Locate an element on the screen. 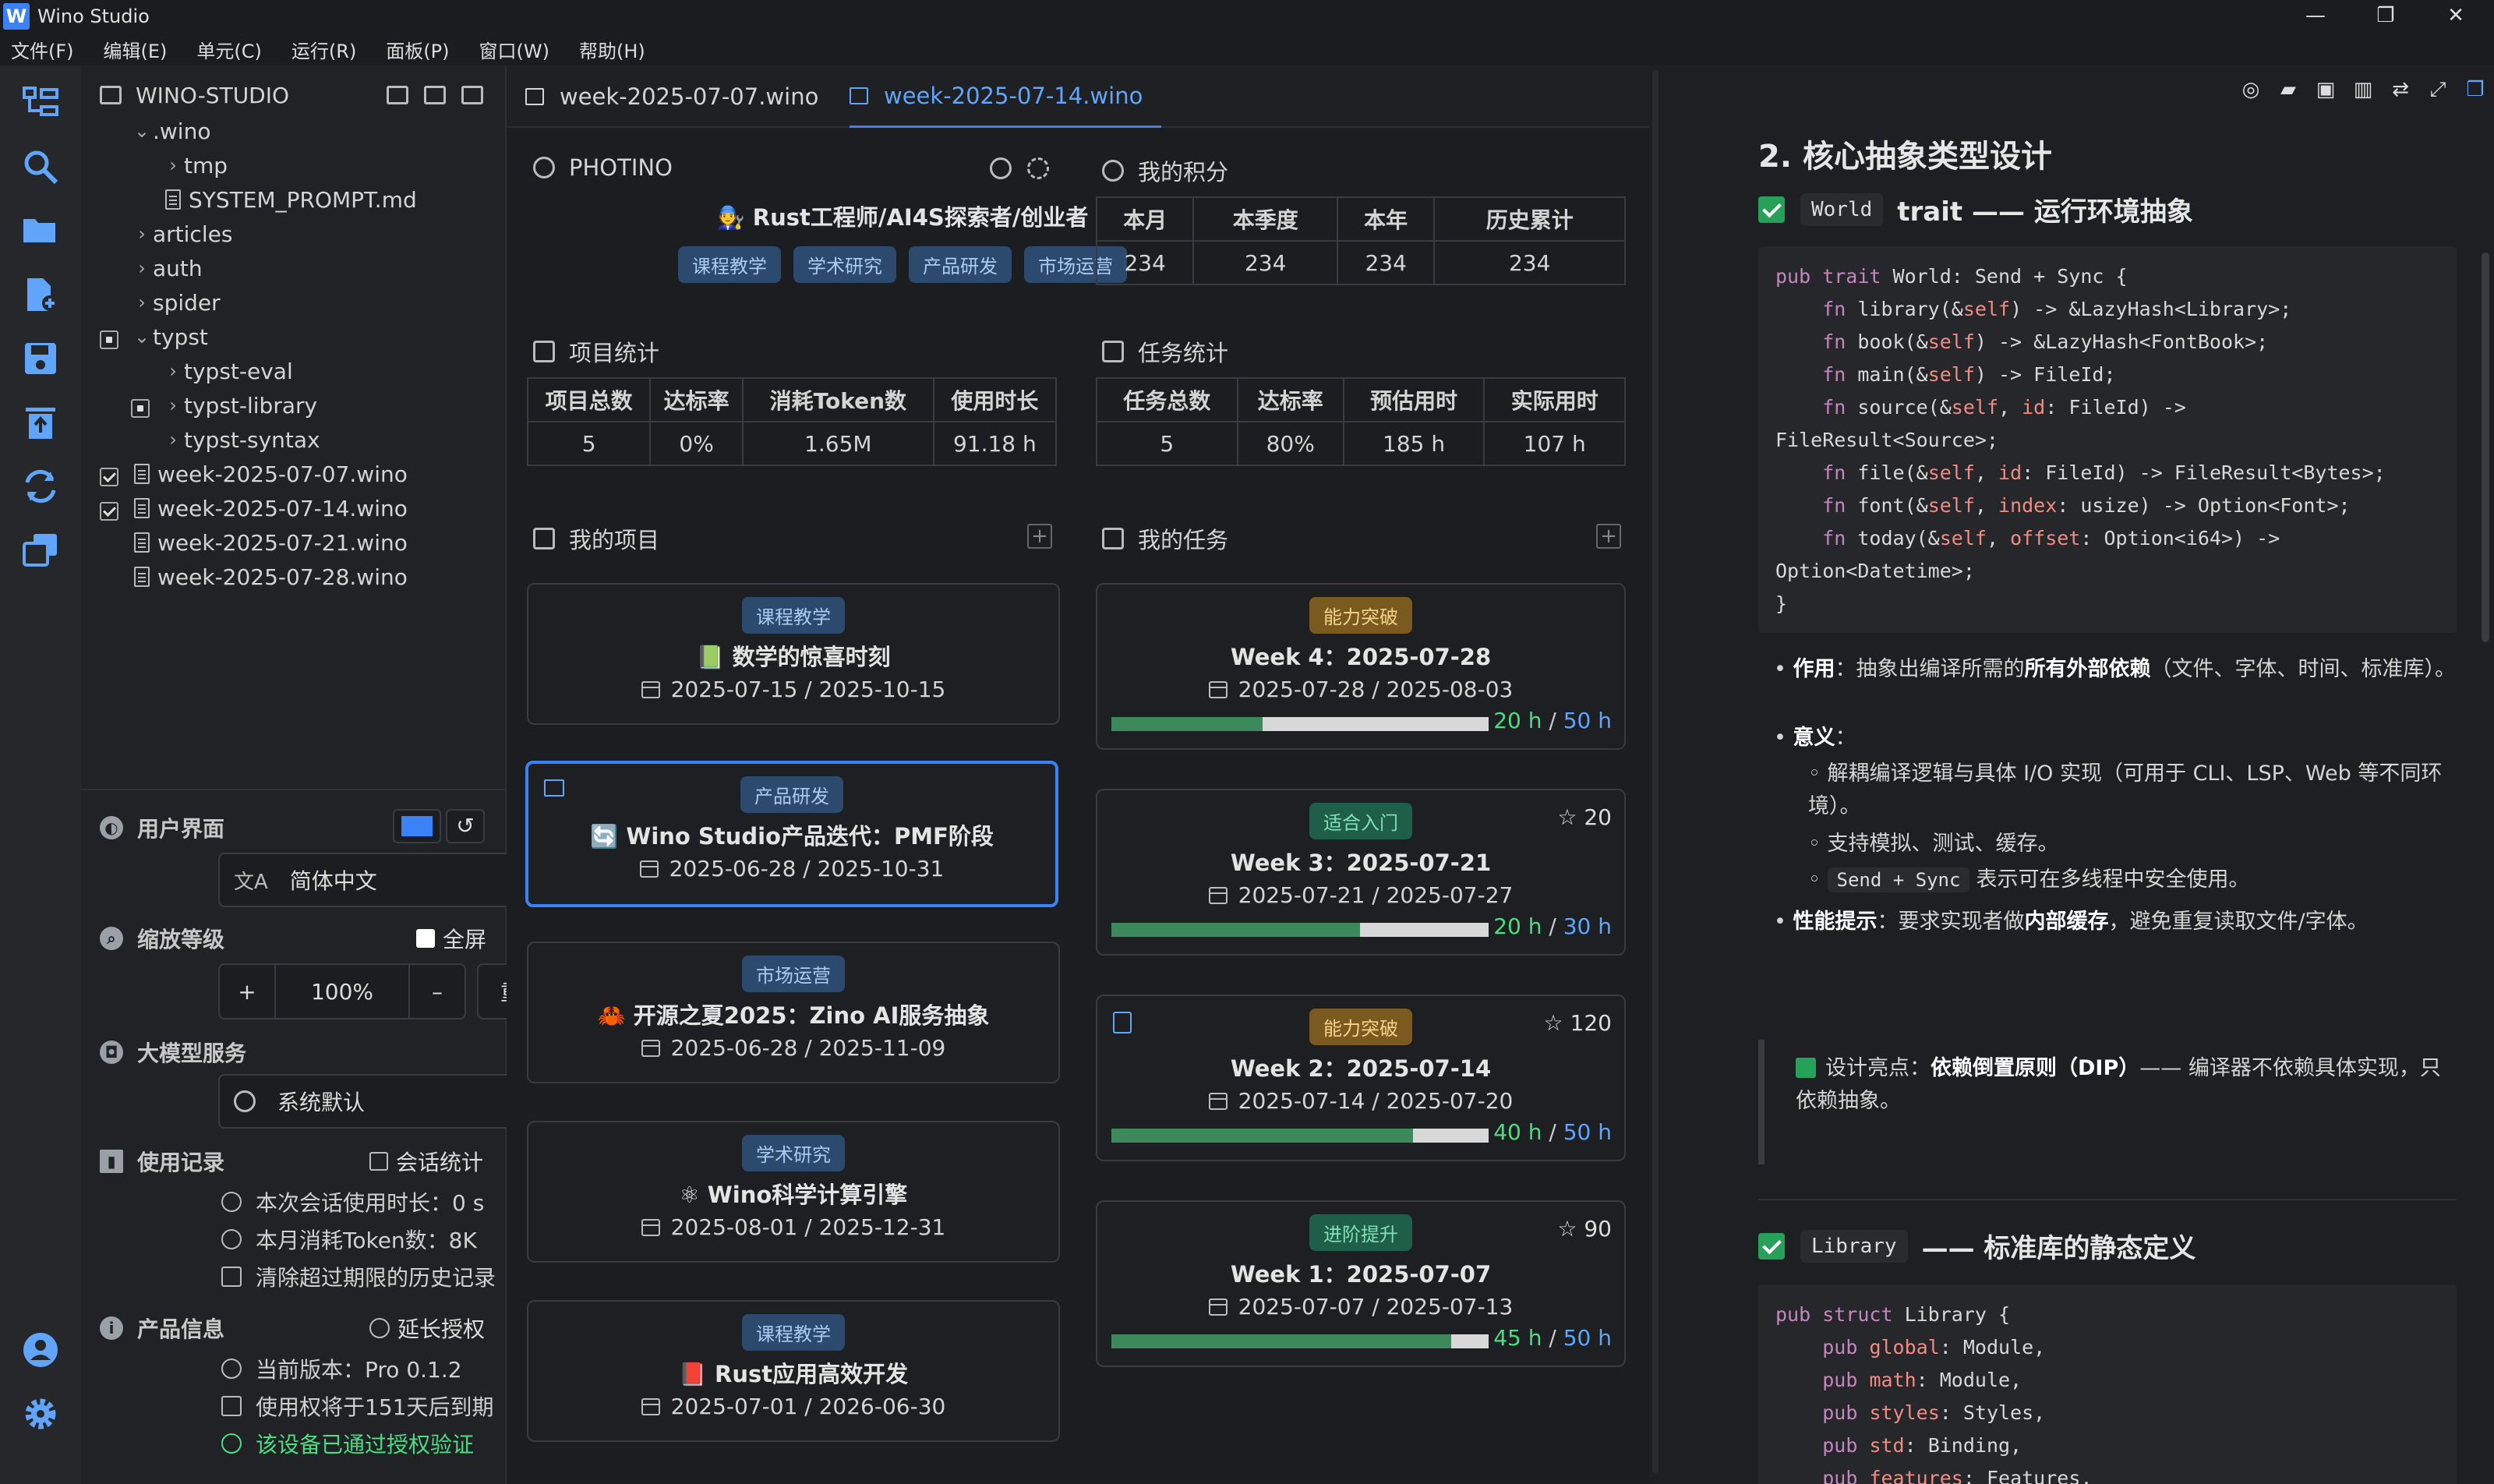 This screenshot has height=1484, width=2494. explorer-root: WINO-STUDIO is located at coordinates (194, 95).